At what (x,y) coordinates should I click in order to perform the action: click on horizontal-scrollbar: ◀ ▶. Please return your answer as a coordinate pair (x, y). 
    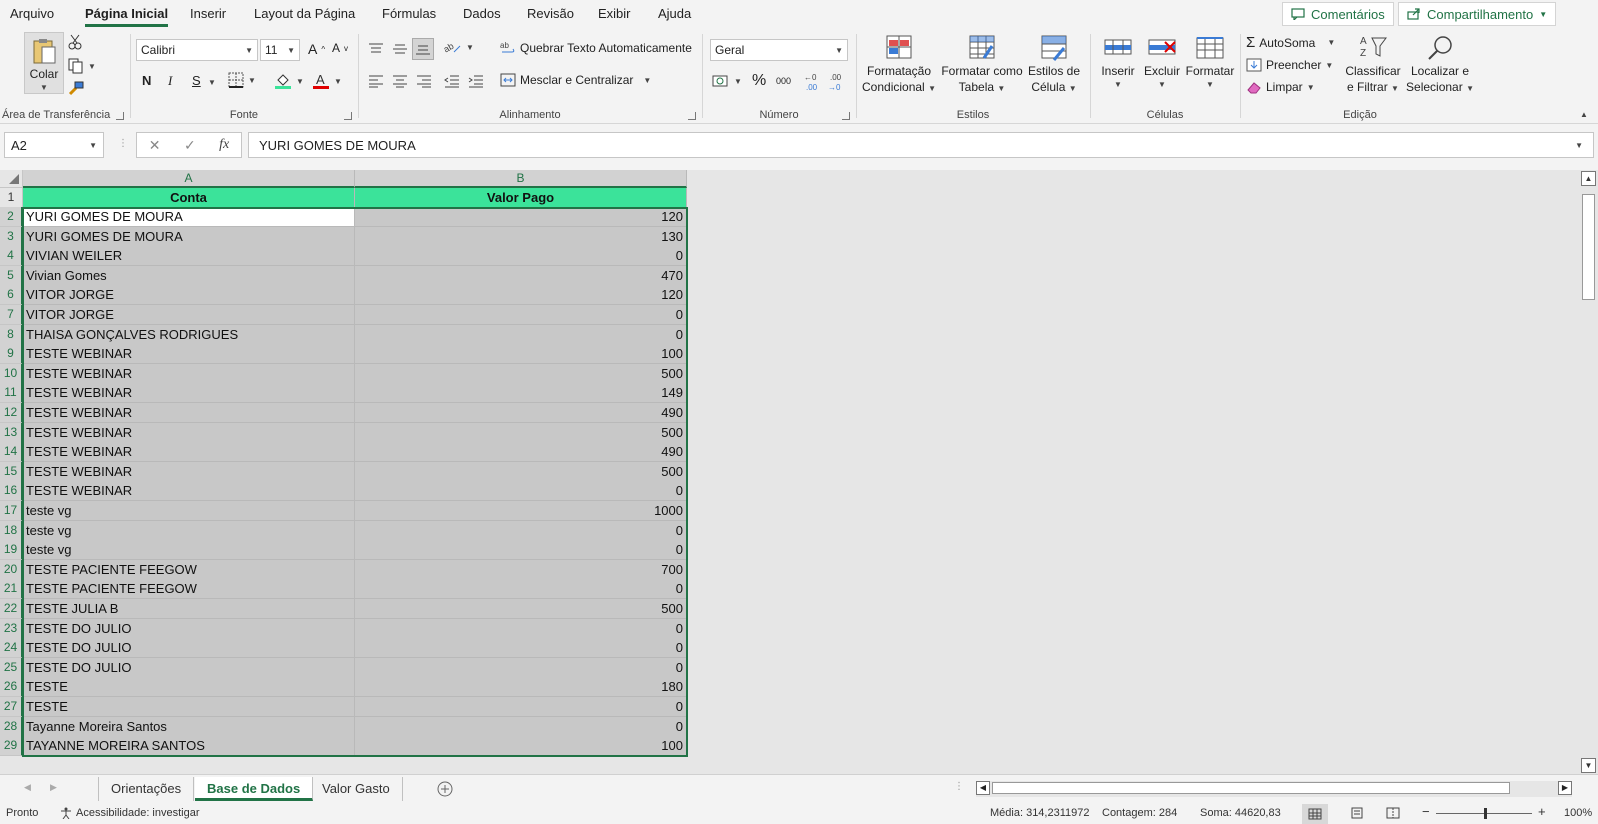
    Looking at the image, I should click on (1274, 789).